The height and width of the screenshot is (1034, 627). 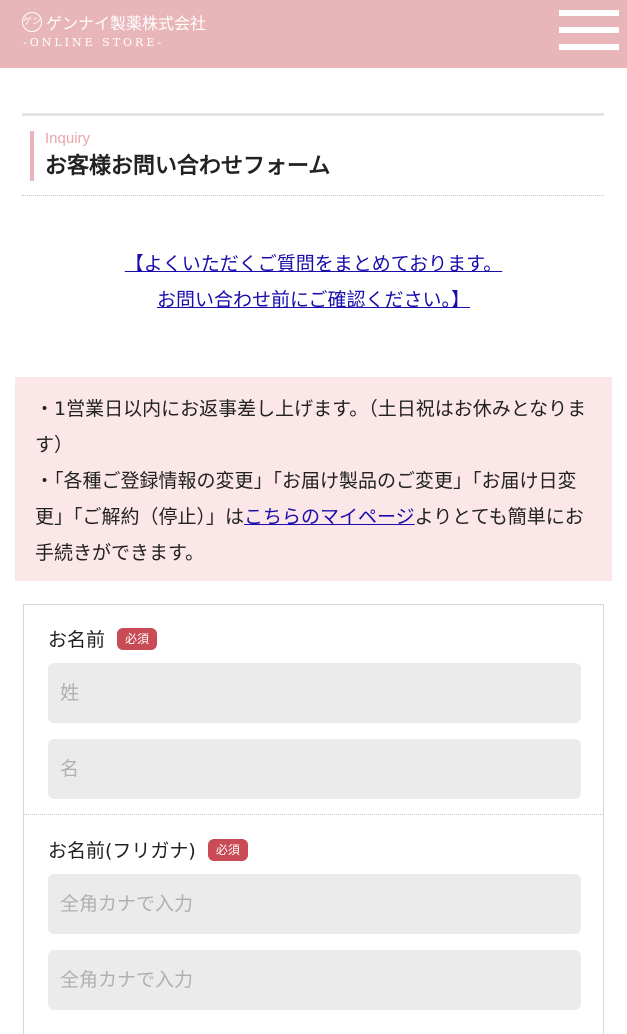 I want to click on faq-link-line1: 【よくいただくご質問をまとめております。, so click(x=313, y=264).